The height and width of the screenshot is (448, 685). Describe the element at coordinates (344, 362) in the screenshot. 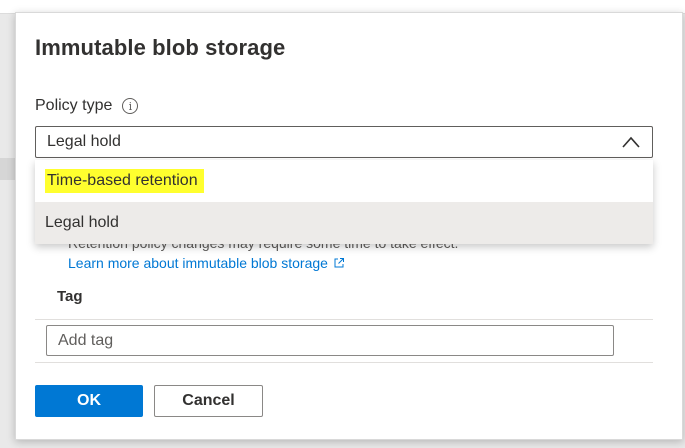

I see `tag-table-divider-bottom` at that location.